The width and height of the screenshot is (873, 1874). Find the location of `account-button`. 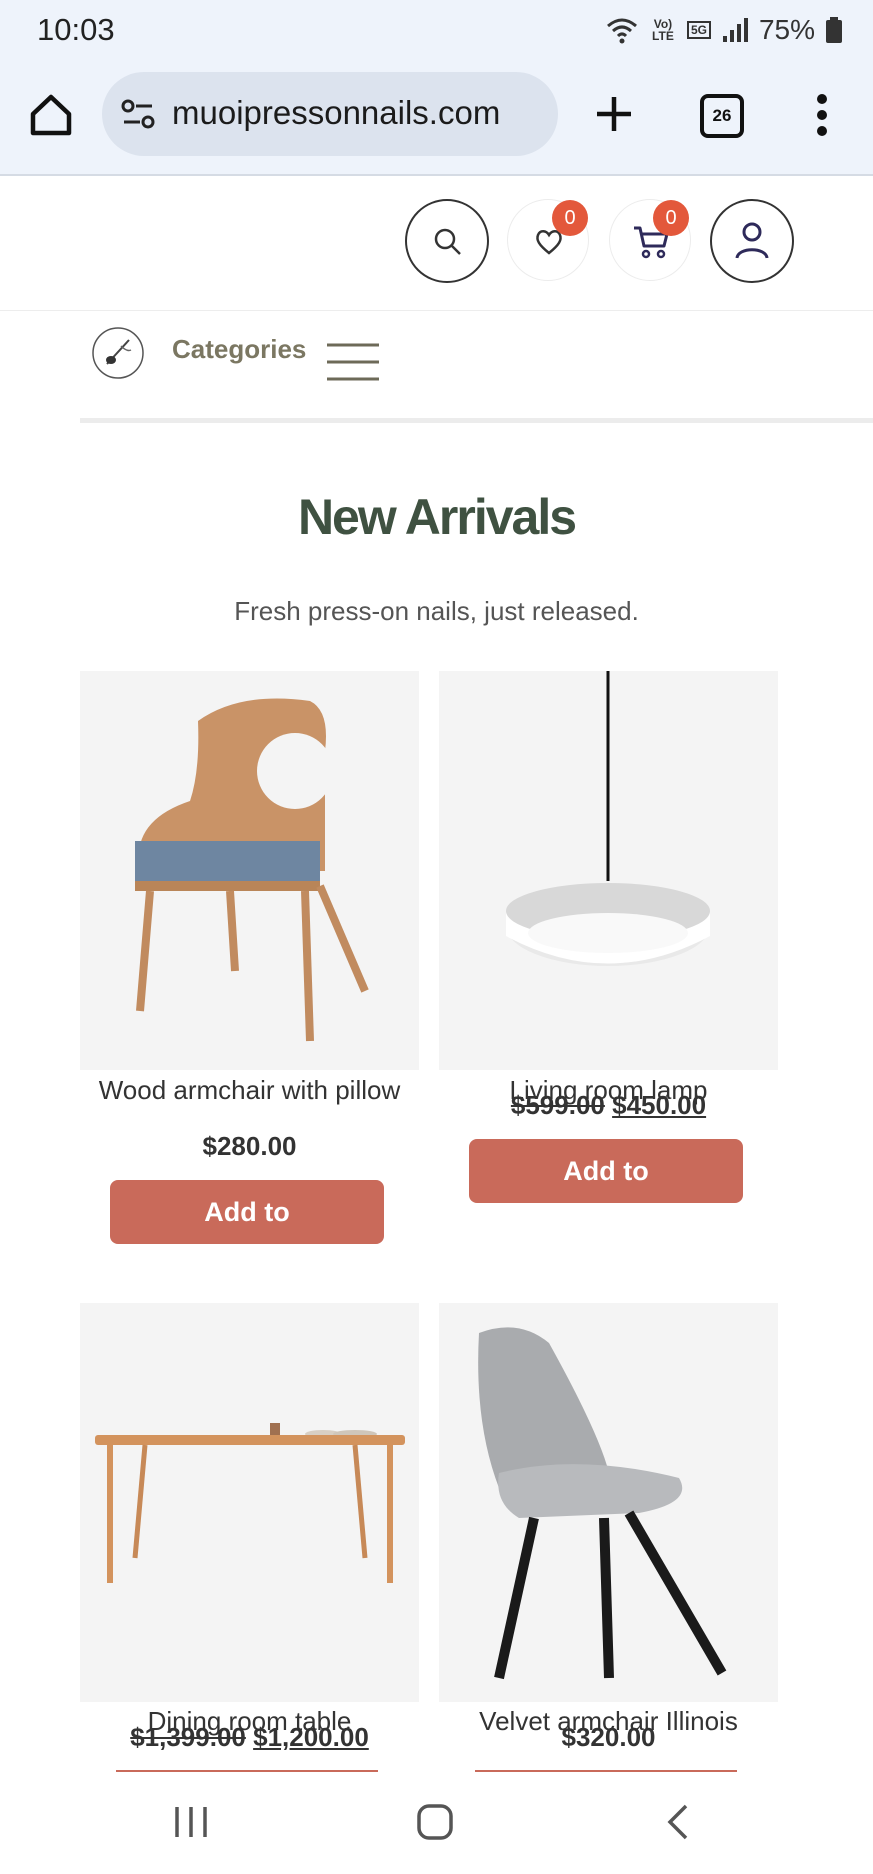

account-button is located at coordinates (752, 241).